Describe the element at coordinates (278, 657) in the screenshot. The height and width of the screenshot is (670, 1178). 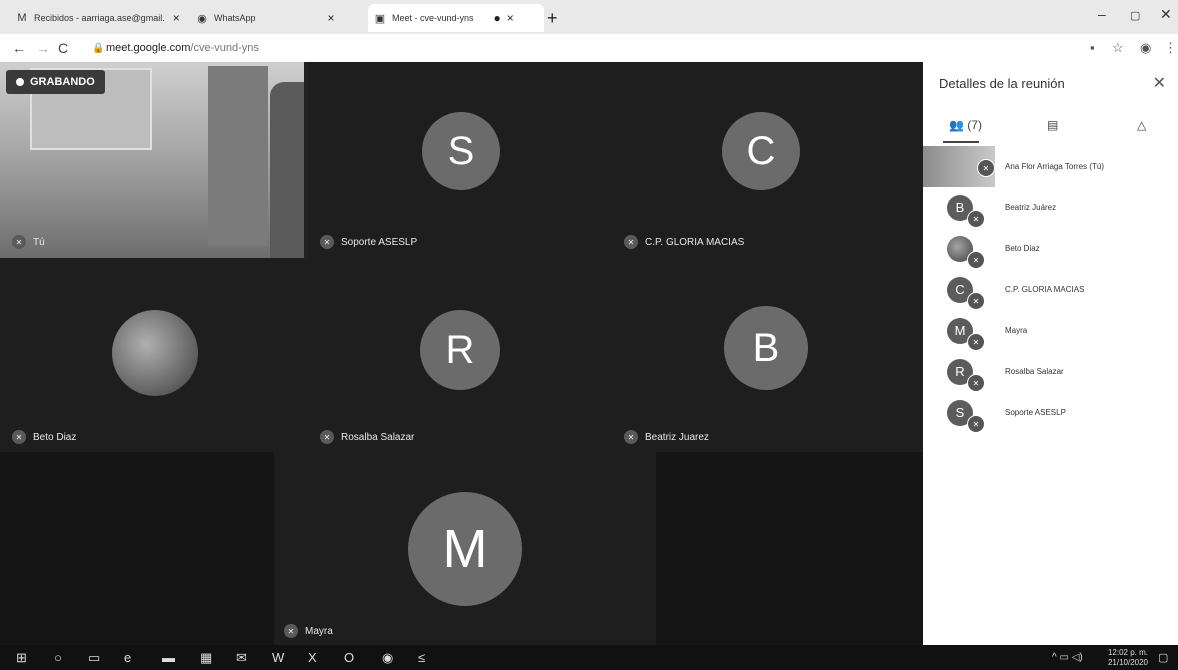
I see `word-icon: W` at that location.